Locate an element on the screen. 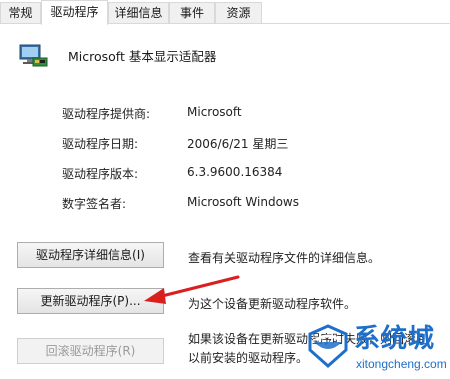 This screenshot has width=450, height=379. display-adapter-icon is located at coordinates (33, 55).